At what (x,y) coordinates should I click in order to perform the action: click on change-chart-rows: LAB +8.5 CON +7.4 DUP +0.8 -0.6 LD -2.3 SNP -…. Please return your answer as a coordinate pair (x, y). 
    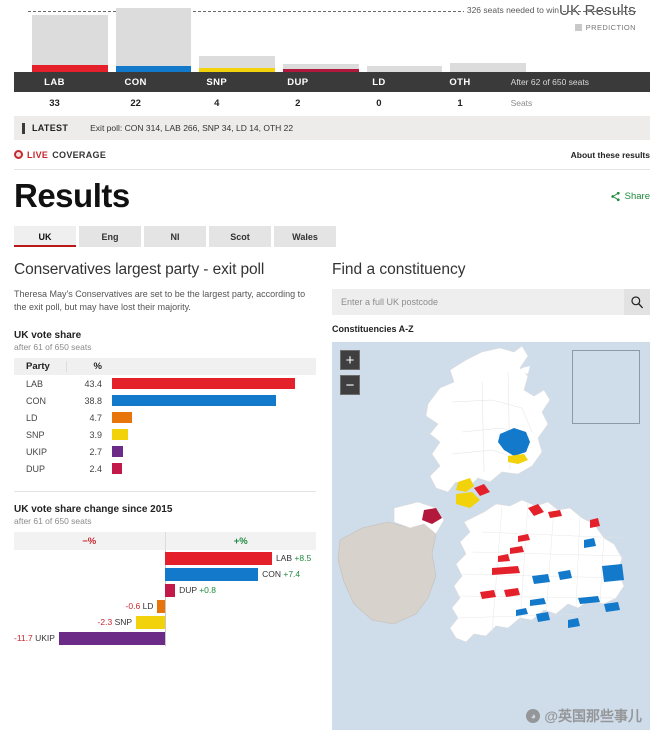
    Looking at the image, I should click on (165, 598).